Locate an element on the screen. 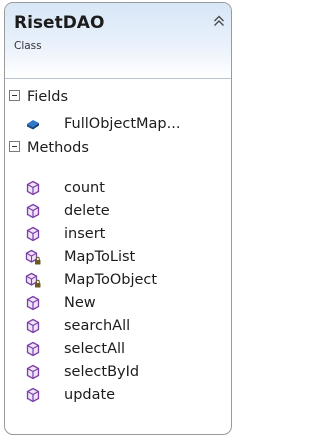 This screenshot has width=320, height=443. field-icon is located at coordinates (33, 125).